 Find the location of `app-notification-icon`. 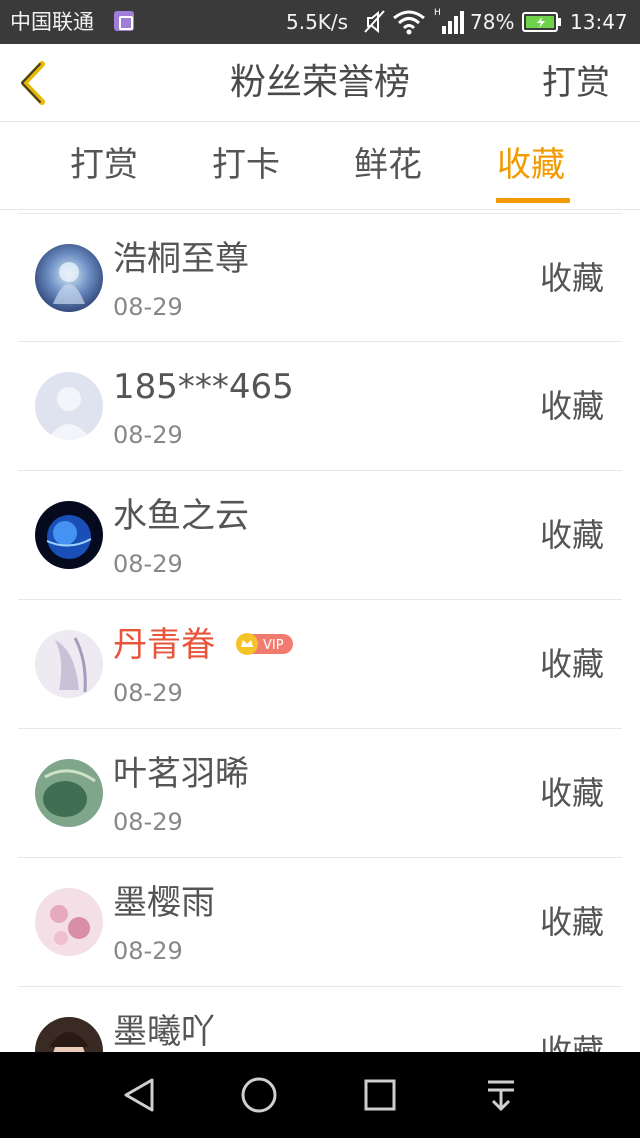

app-notification-icon is located at coordinates (124, 21).